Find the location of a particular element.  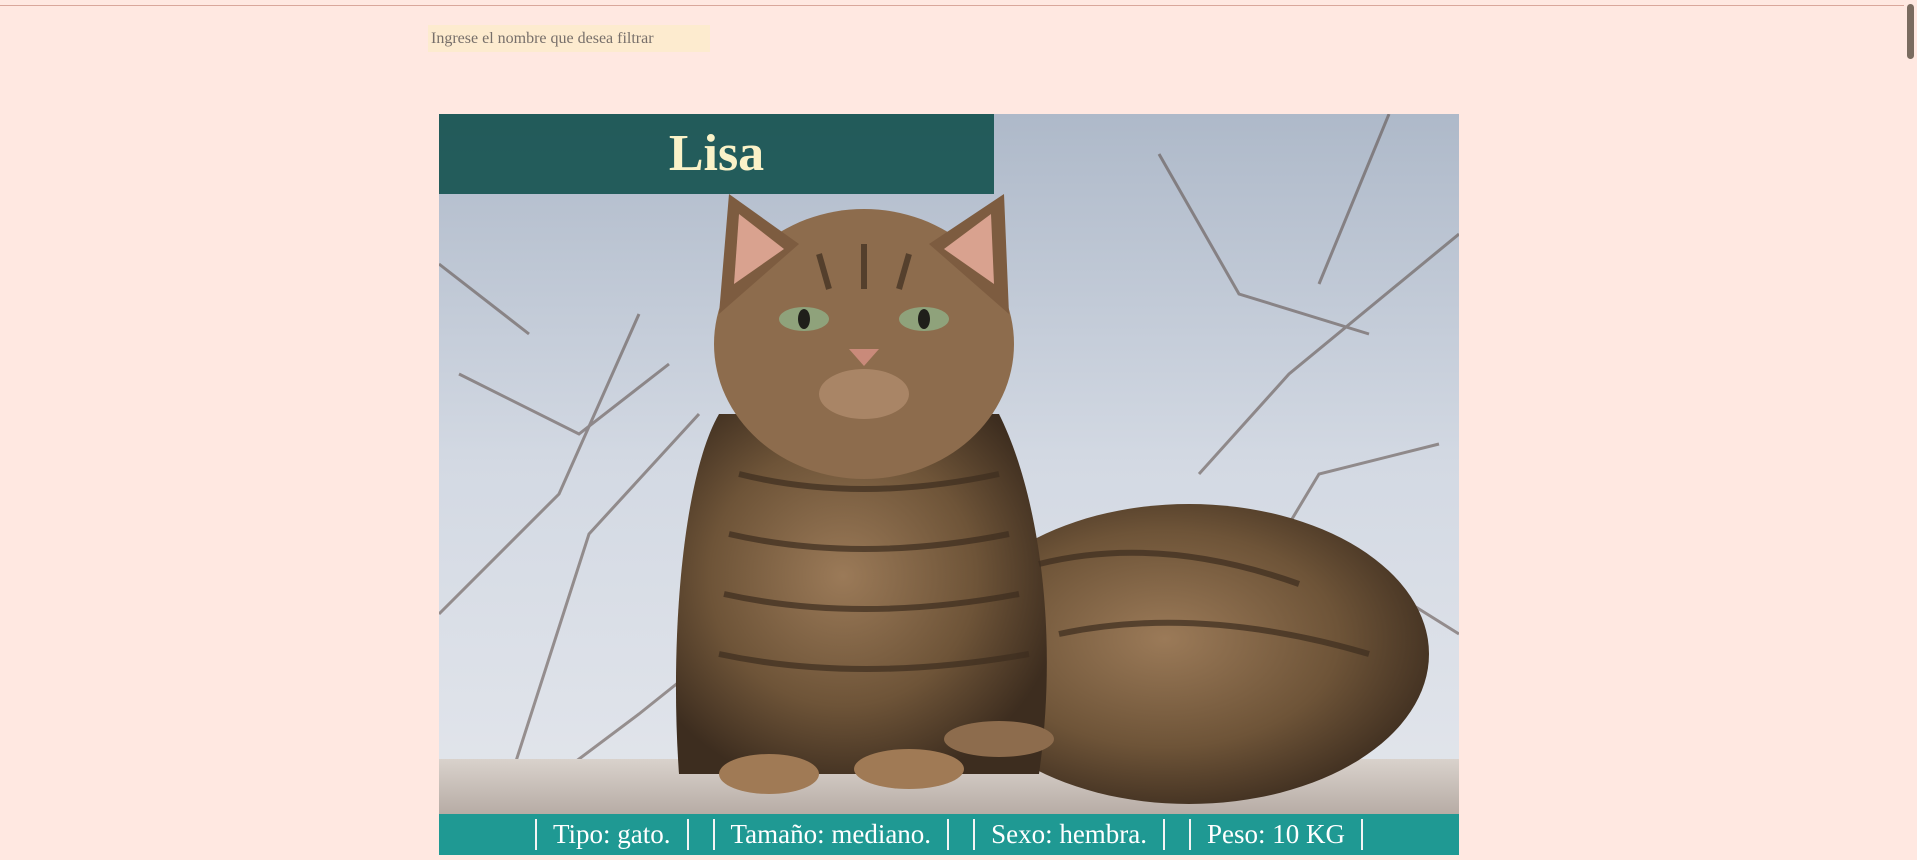

pet-weight: Peso: 10 KG is located at coordinates (1276, 834).